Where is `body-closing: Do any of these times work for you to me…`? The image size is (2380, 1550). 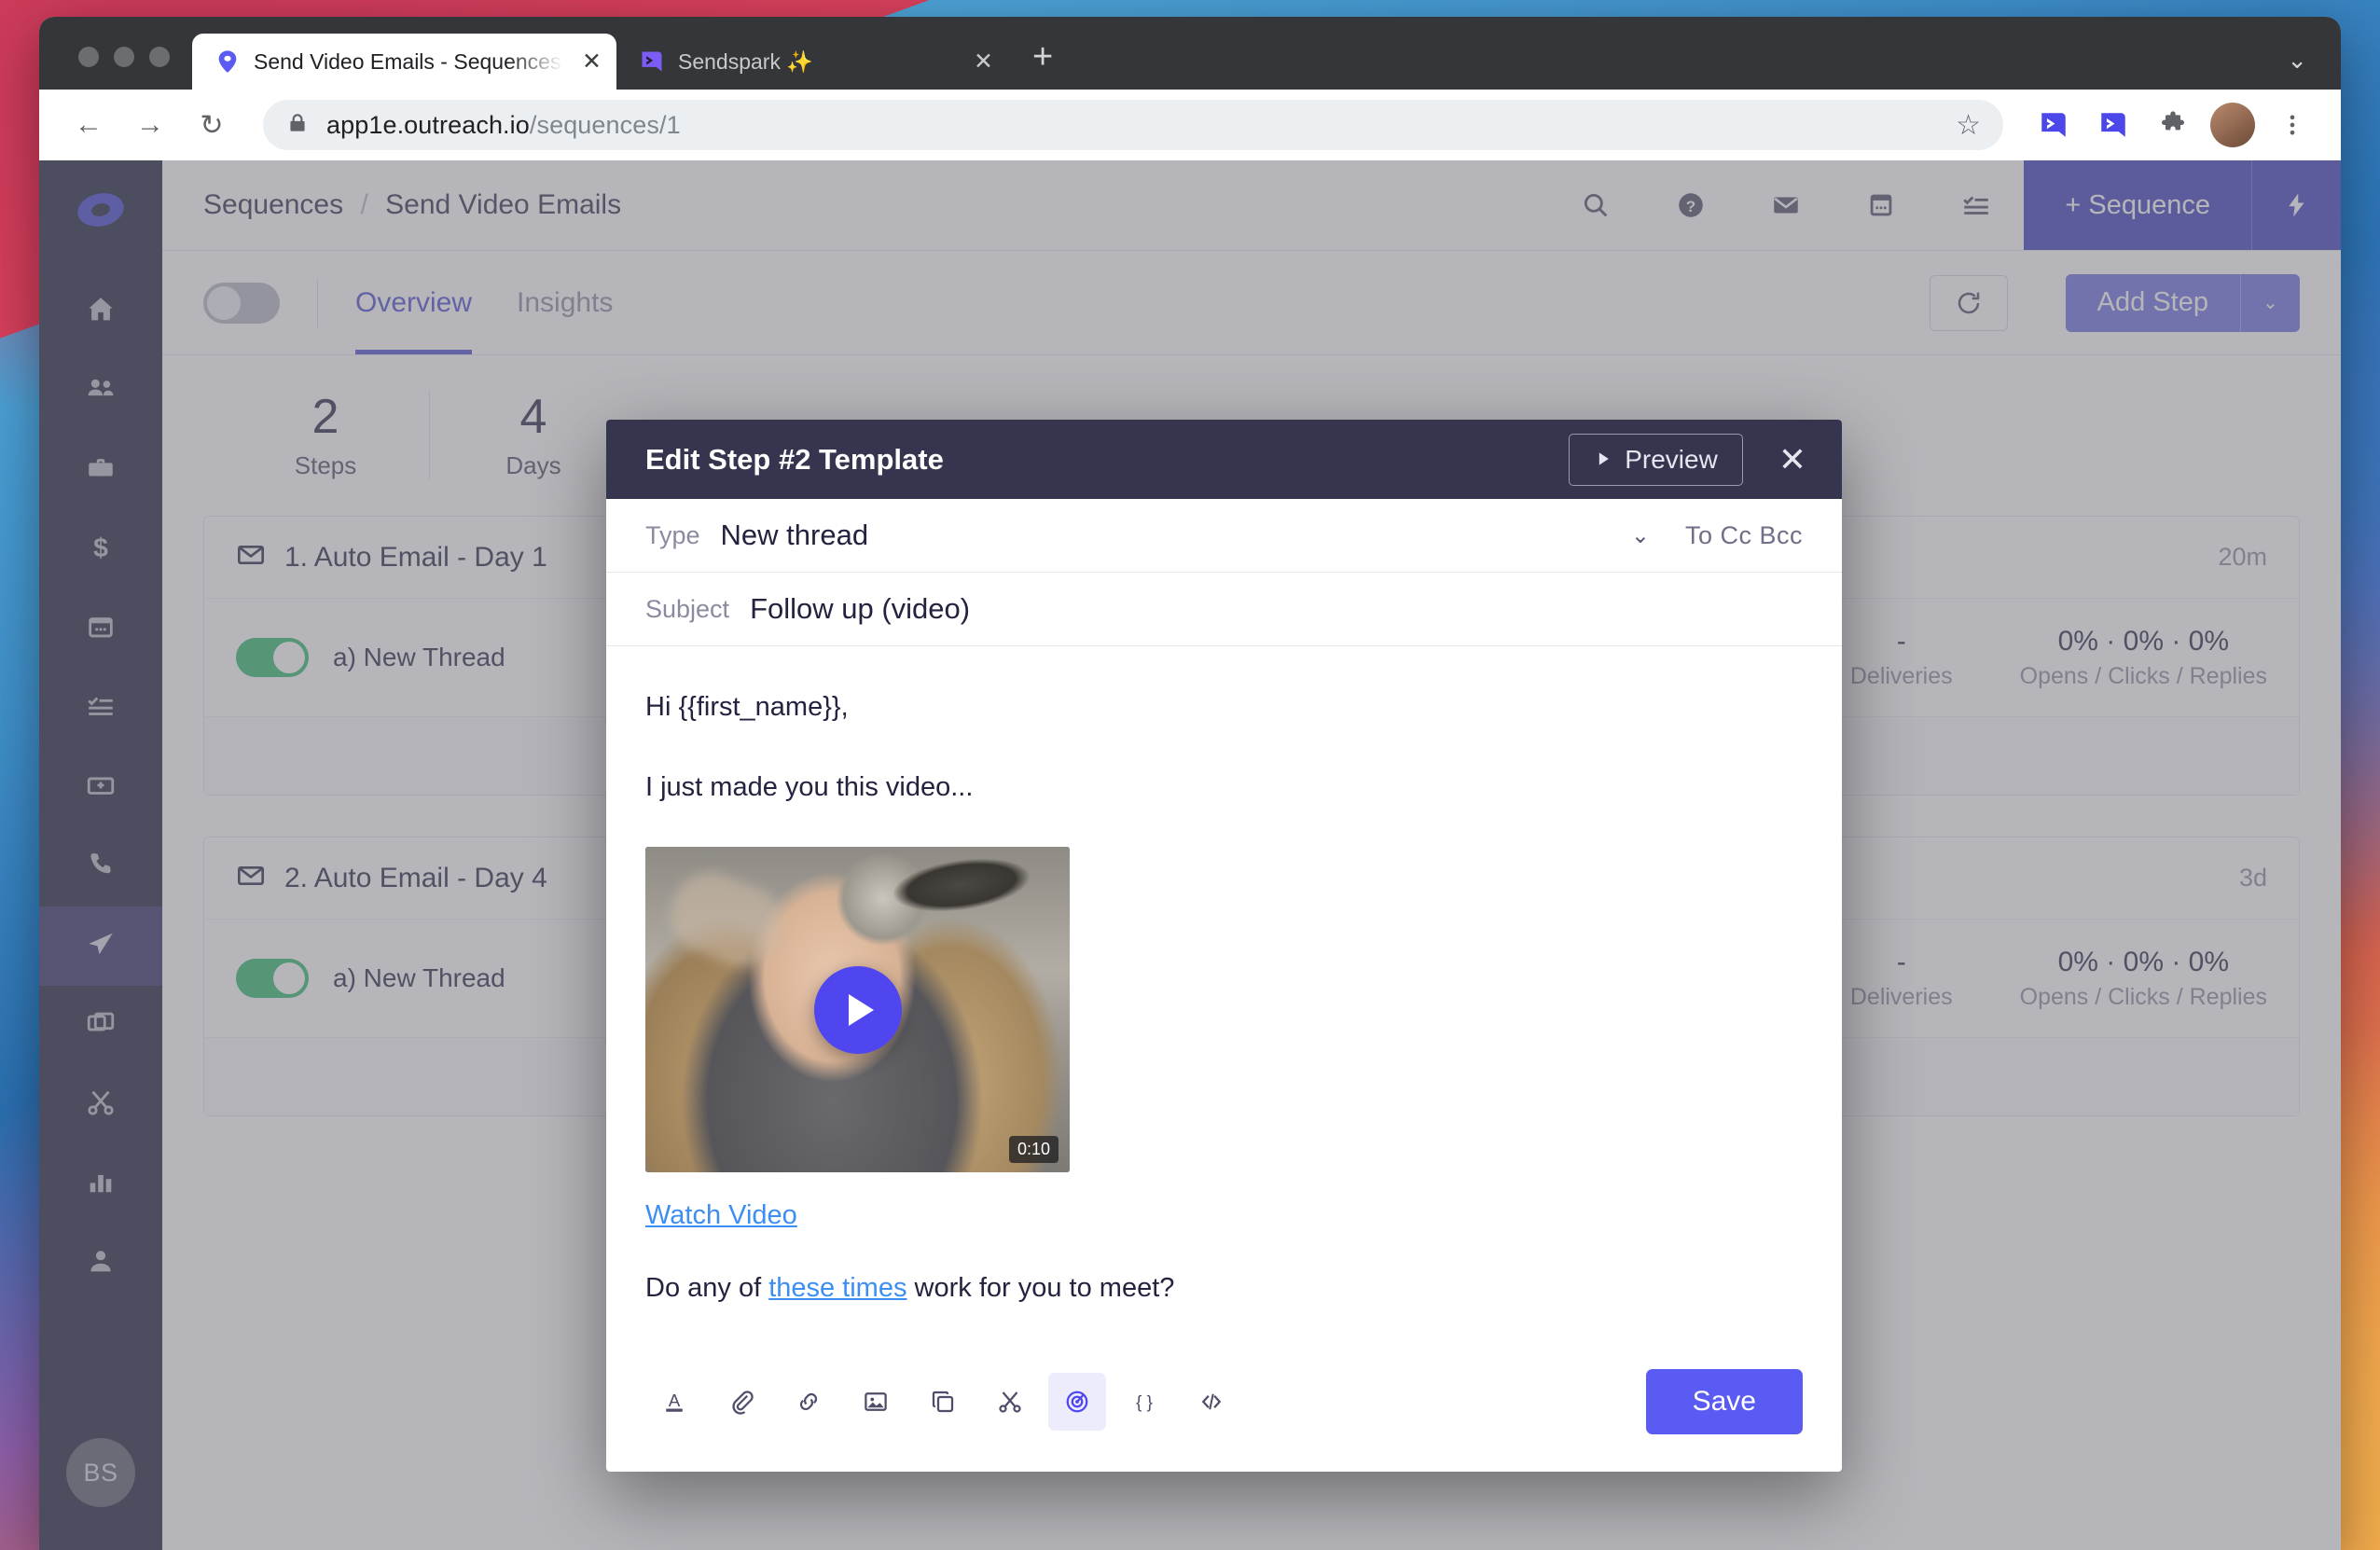 body-closing: Do any of these times work for you to me… is located at coordinates (1224, 1288).